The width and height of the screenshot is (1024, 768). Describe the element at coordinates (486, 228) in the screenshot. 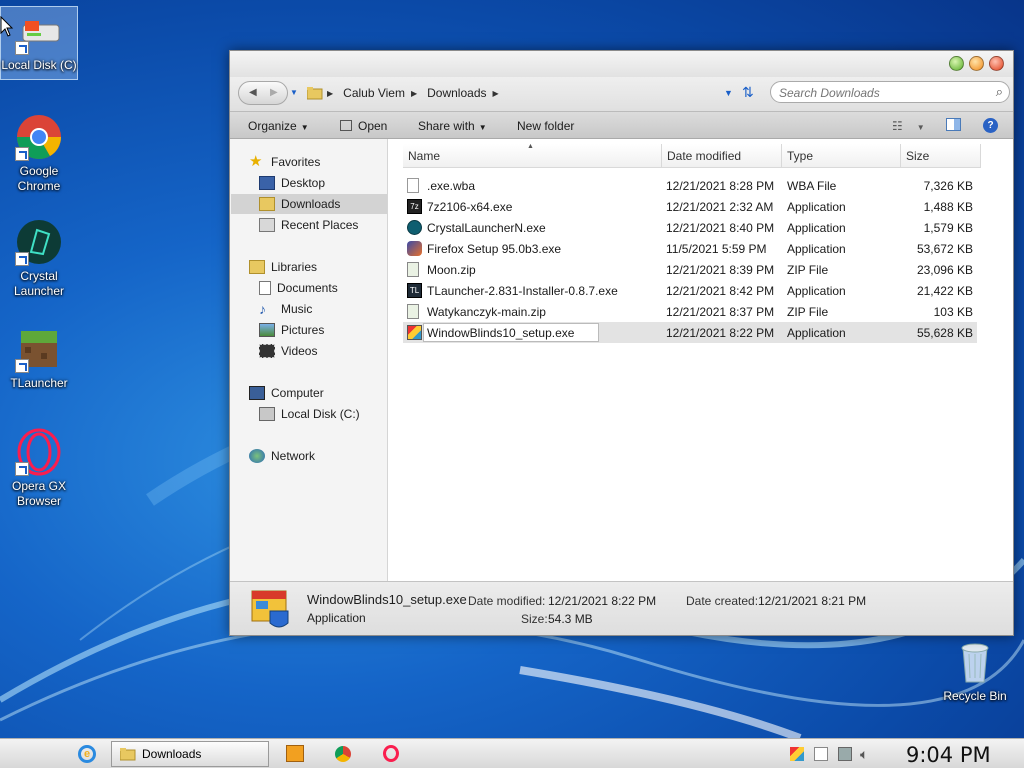

I see `file-name: CrystalLauncherN.exe` at that location.